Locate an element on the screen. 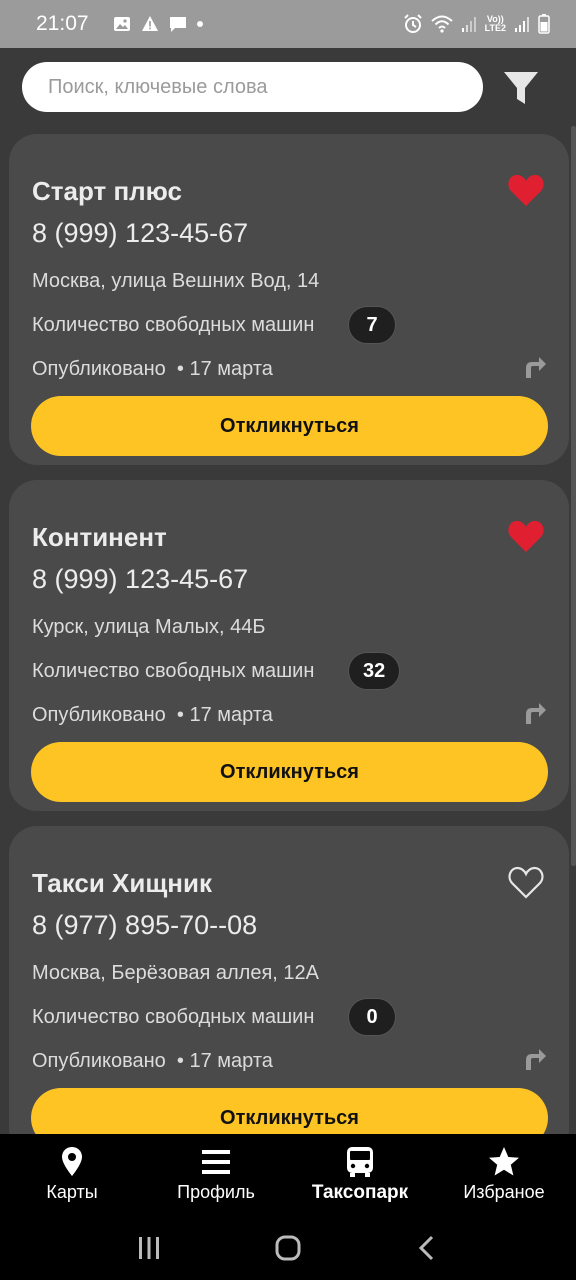  nav-item-favorites: Избраное is located at coordinates (504, 1175).